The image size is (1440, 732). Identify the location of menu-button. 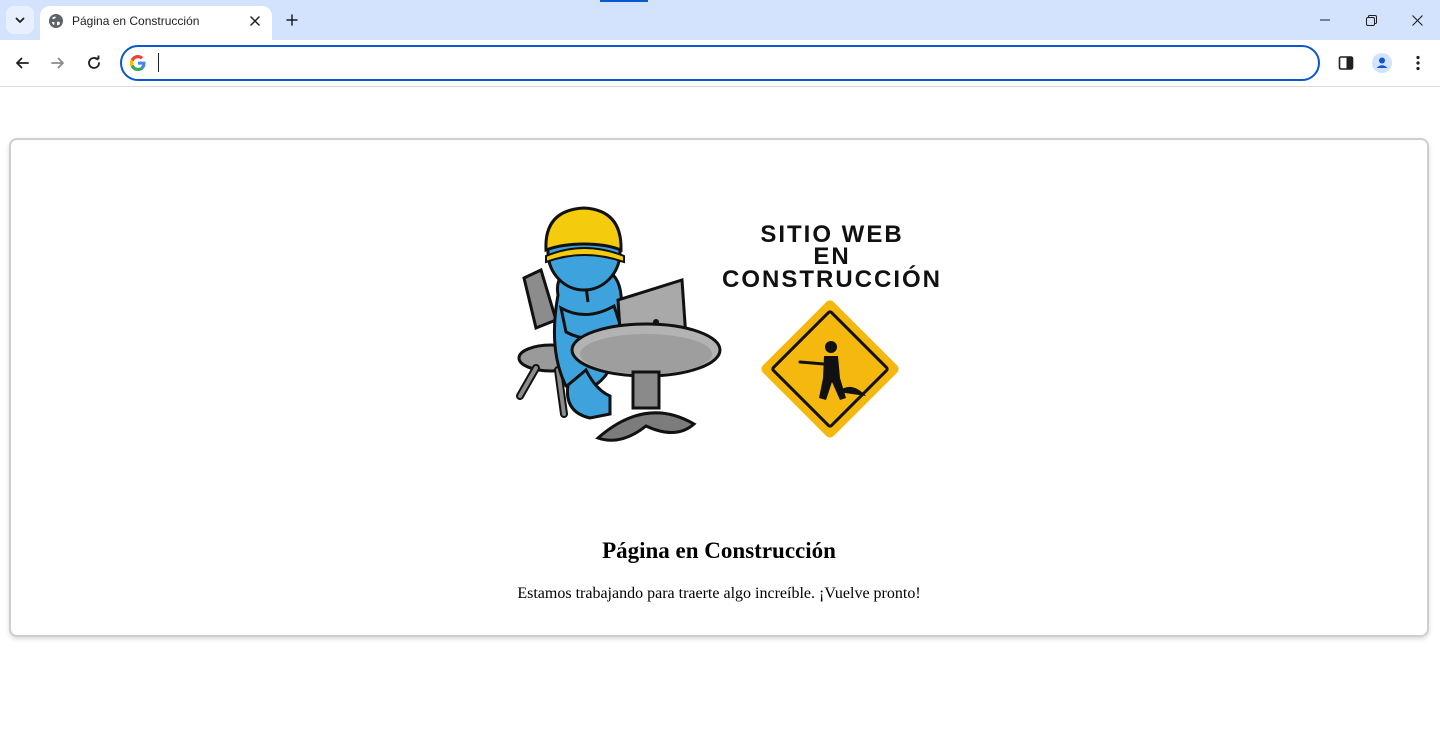
(1418, 63).